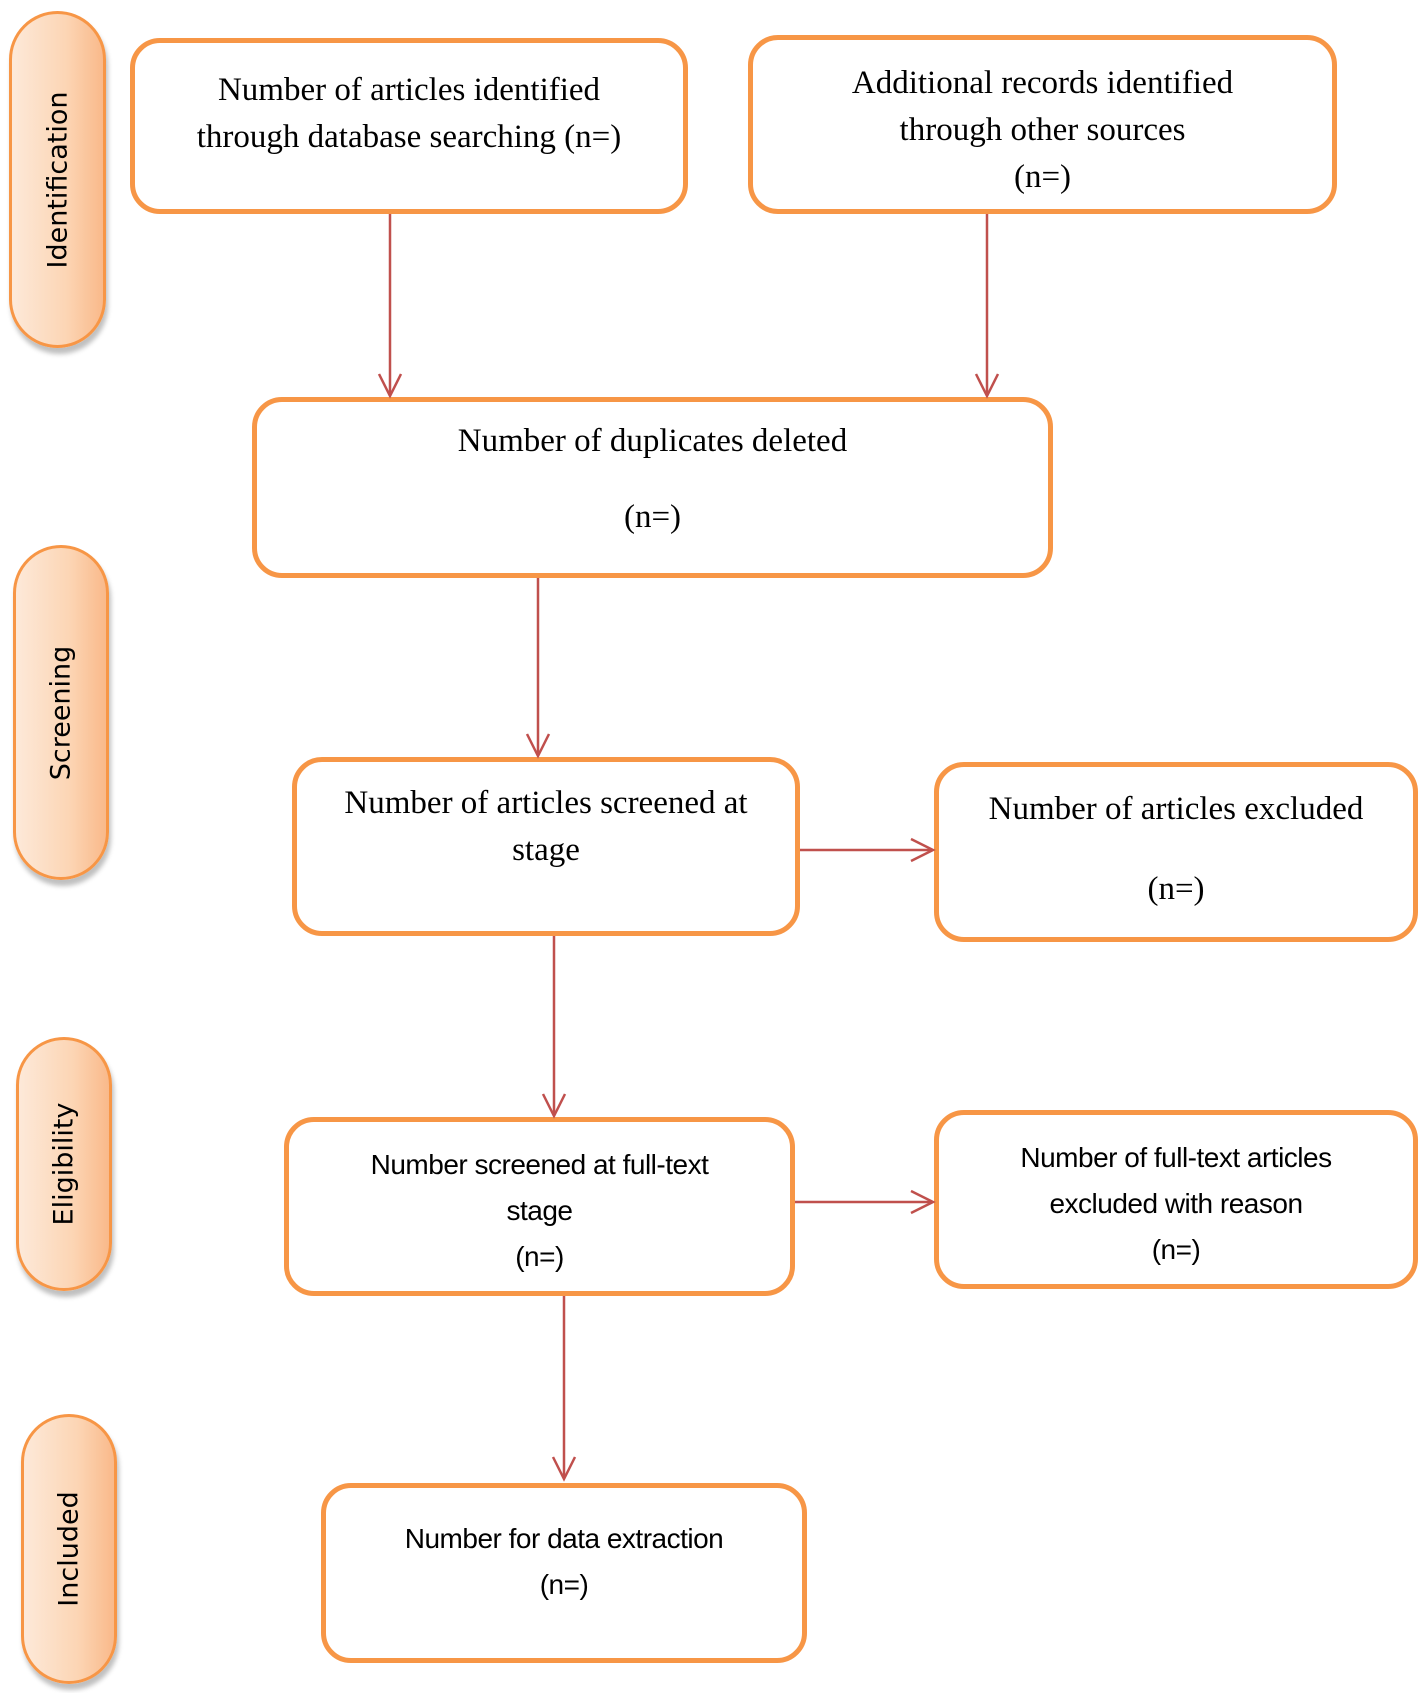 Image resolution: width=1421 pixels, height=1693 pixels. What do you see at coordinates (865, 1202) in the screenshot?
I see `arrow-fulltext-to-fulltext-excluded` at bounding box center [865, 1202].